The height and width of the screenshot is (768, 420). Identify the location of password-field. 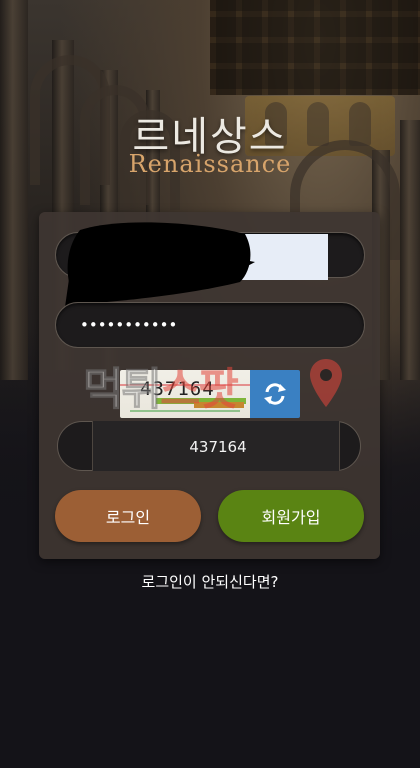
(210, 325).